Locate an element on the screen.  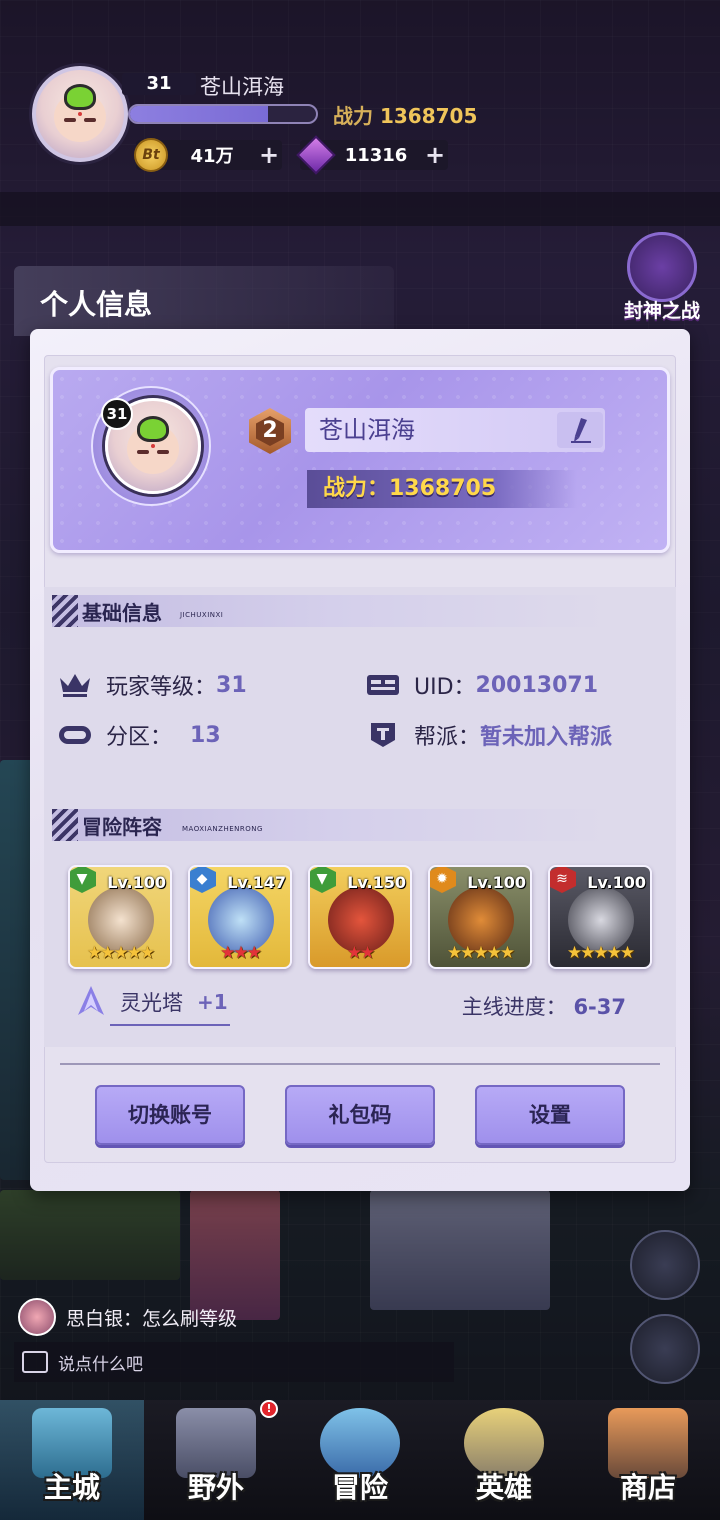
hero-card: ≋ Lv.100 ★★★★★ is located at coordinates (600, 917).